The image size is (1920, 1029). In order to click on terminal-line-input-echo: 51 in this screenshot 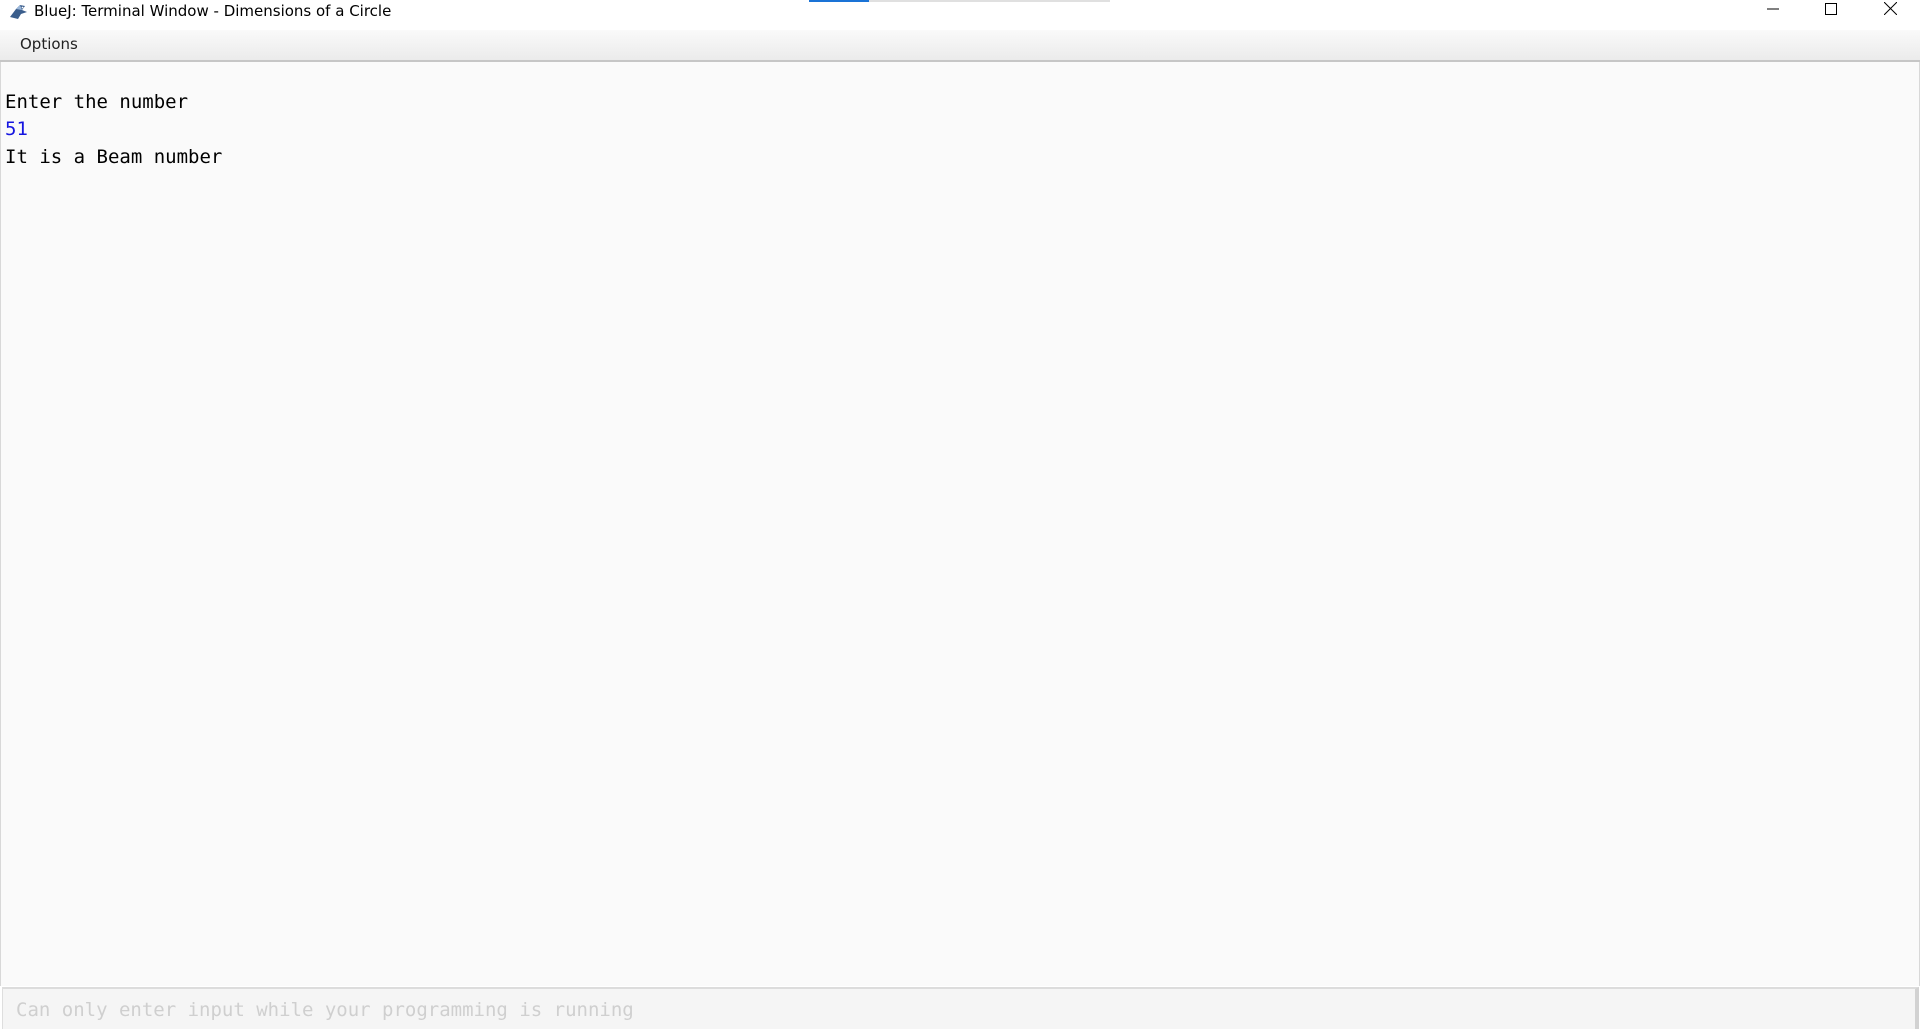, I will do `click(16, 129)`.